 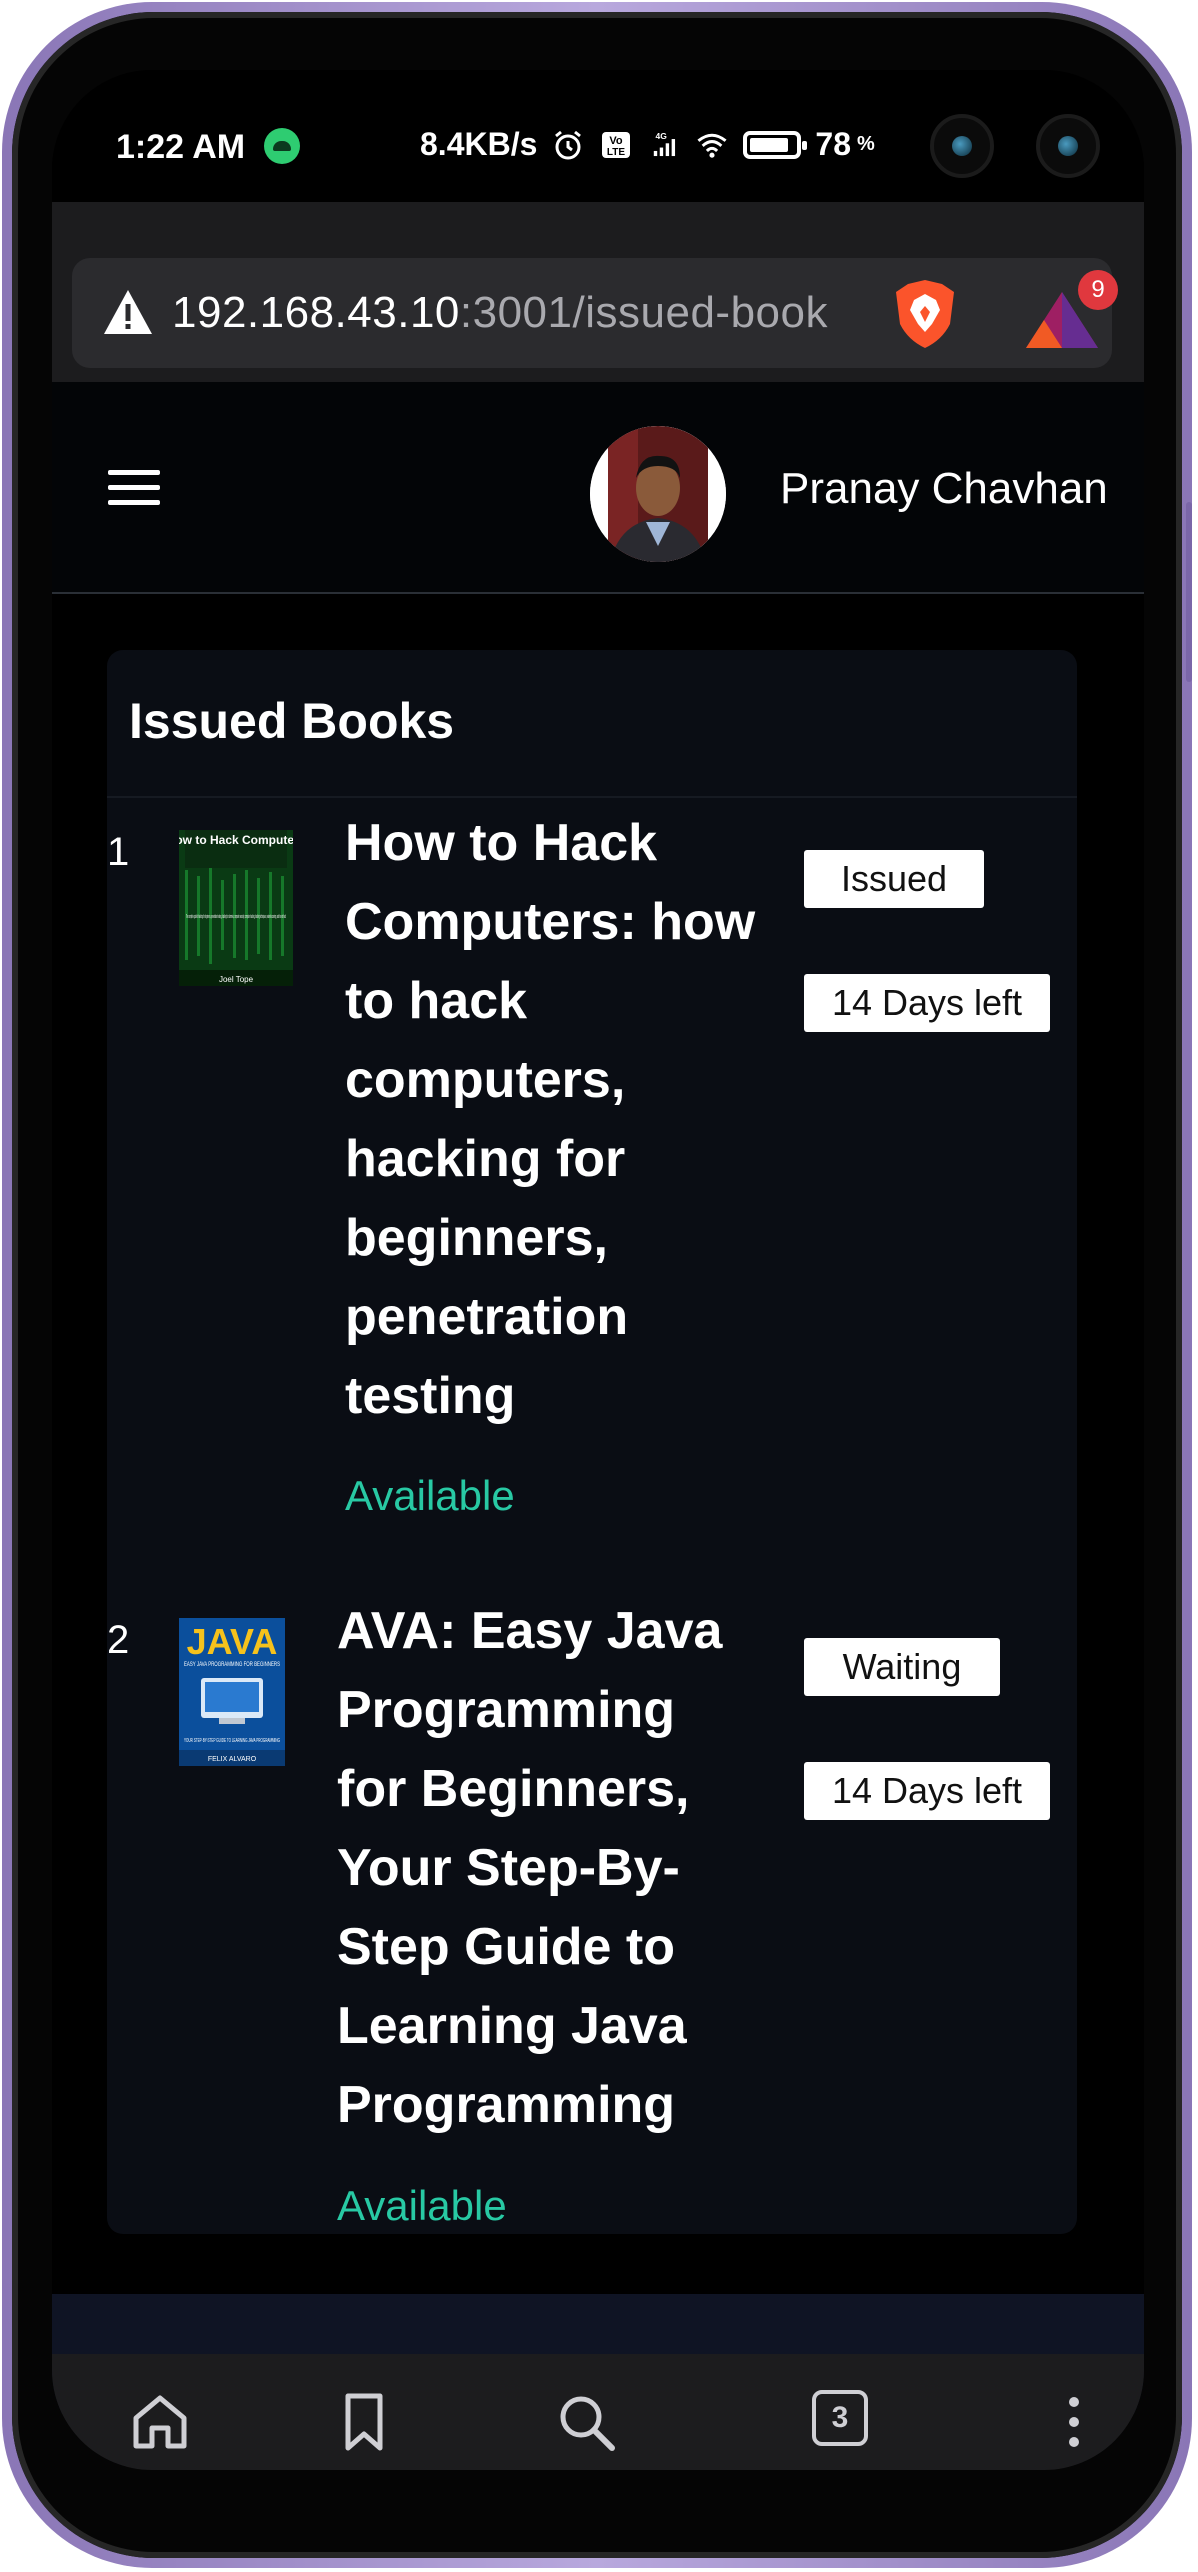 I want to click on warning-icon, so click(x=128, y=312).